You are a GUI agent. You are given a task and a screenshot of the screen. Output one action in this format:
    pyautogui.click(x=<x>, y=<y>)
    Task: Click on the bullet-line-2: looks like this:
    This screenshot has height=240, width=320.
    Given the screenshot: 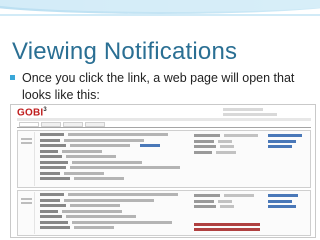 What is the action you would take?
    pyautogui.click(x=61, y=95)
    